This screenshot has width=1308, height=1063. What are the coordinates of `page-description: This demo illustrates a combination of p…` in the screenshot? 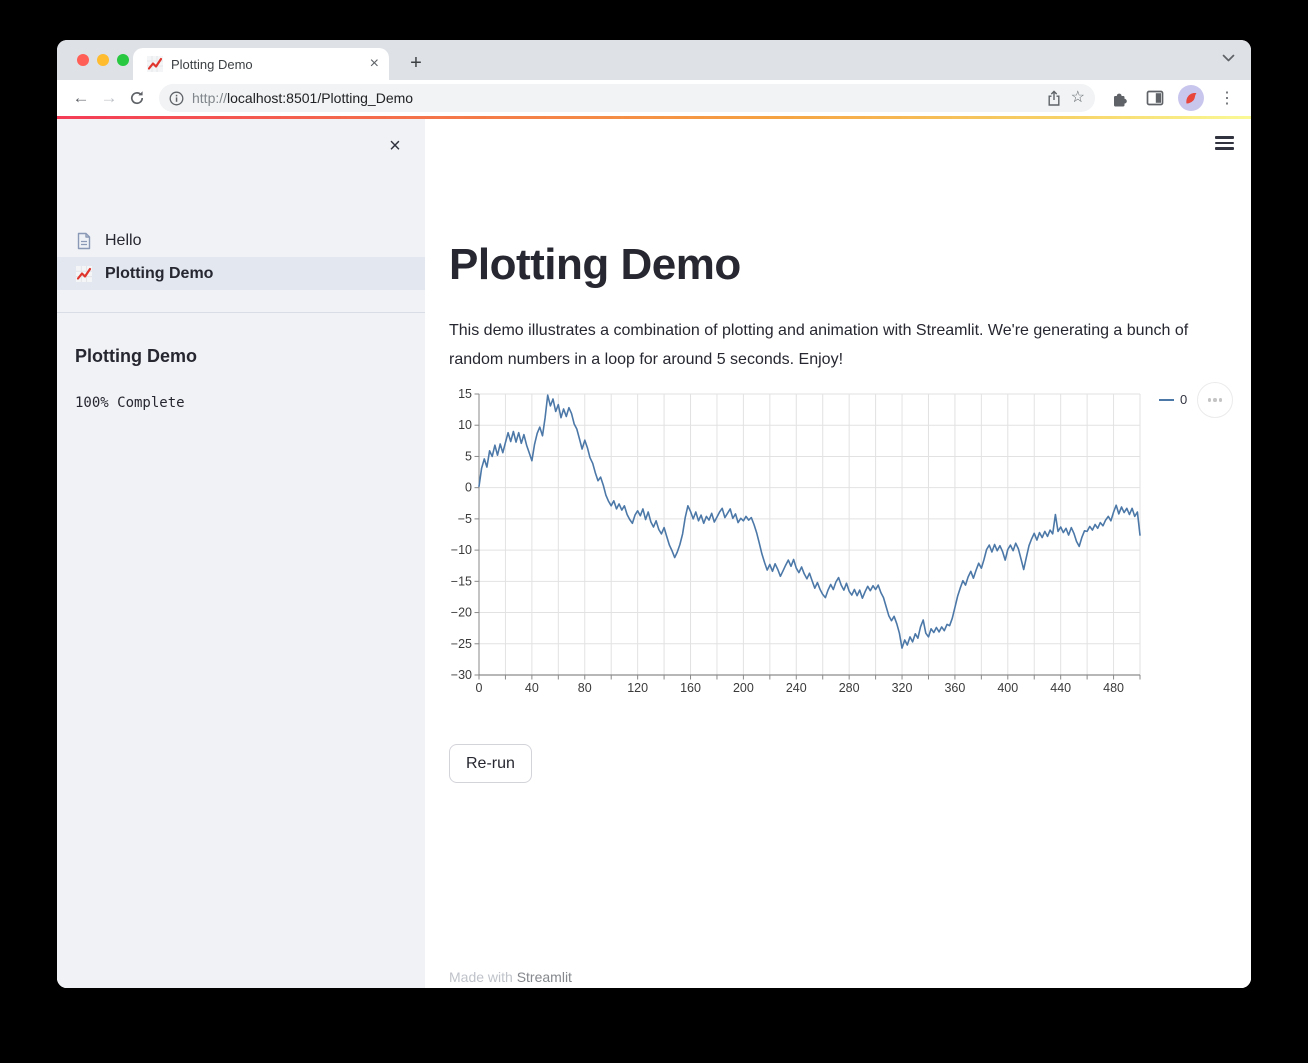 It's located at (819, 345).